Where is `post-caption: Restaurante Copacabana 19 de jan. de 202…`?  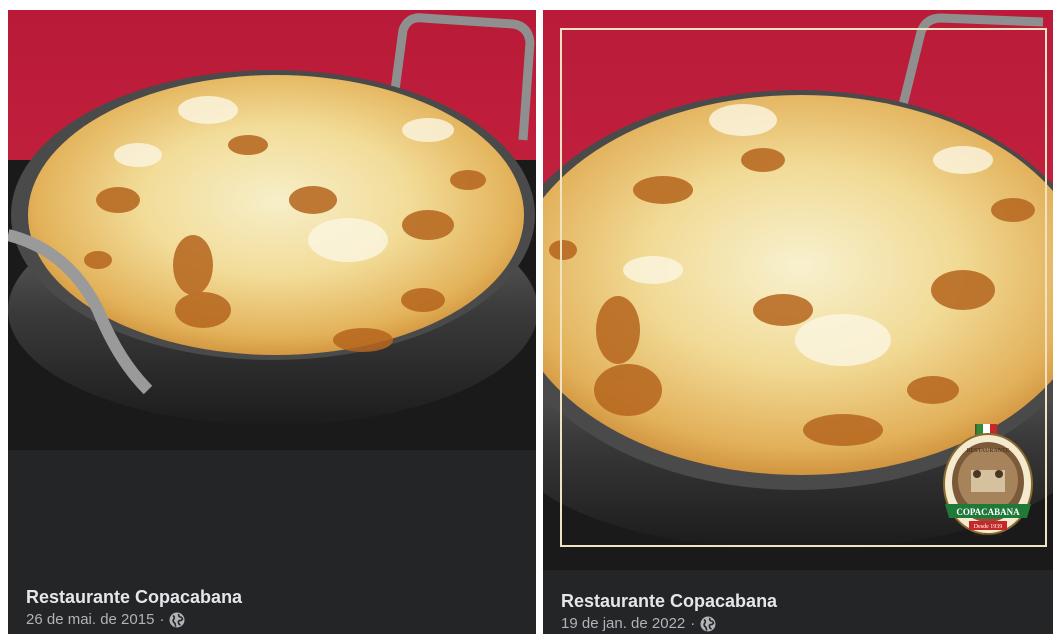
post-caption: Restaurante Copacabana 19 de jan. de 202… is located at coordinates (801, 612).